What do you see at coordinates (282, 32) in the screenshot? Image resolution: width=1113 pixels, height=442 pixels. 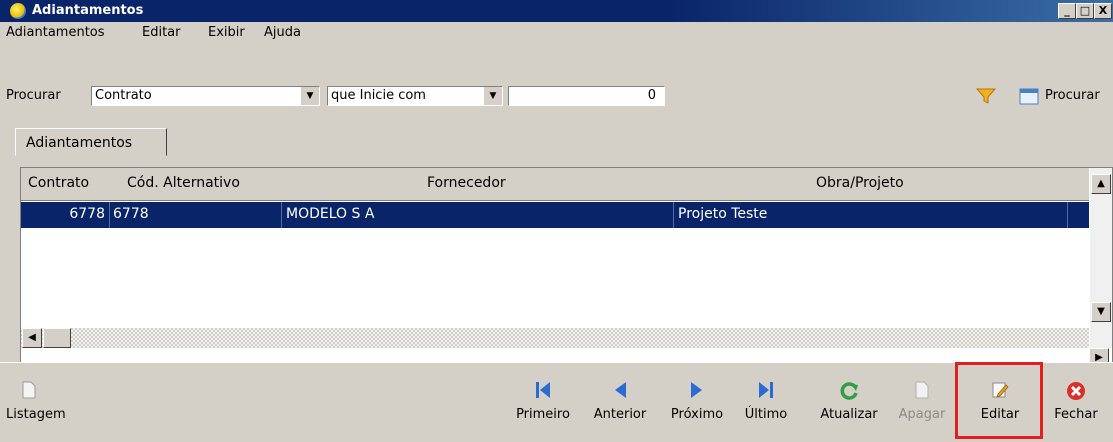 I see `menu-ajuda: Ajuda` at bounding box center [282, 32].